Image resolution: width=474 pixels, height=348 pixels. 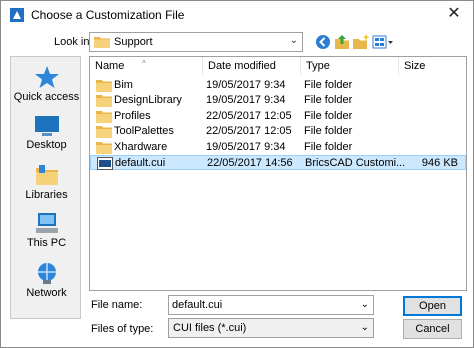 I want to click on place-quick-access: Quick access, so click(x=46, y=84).